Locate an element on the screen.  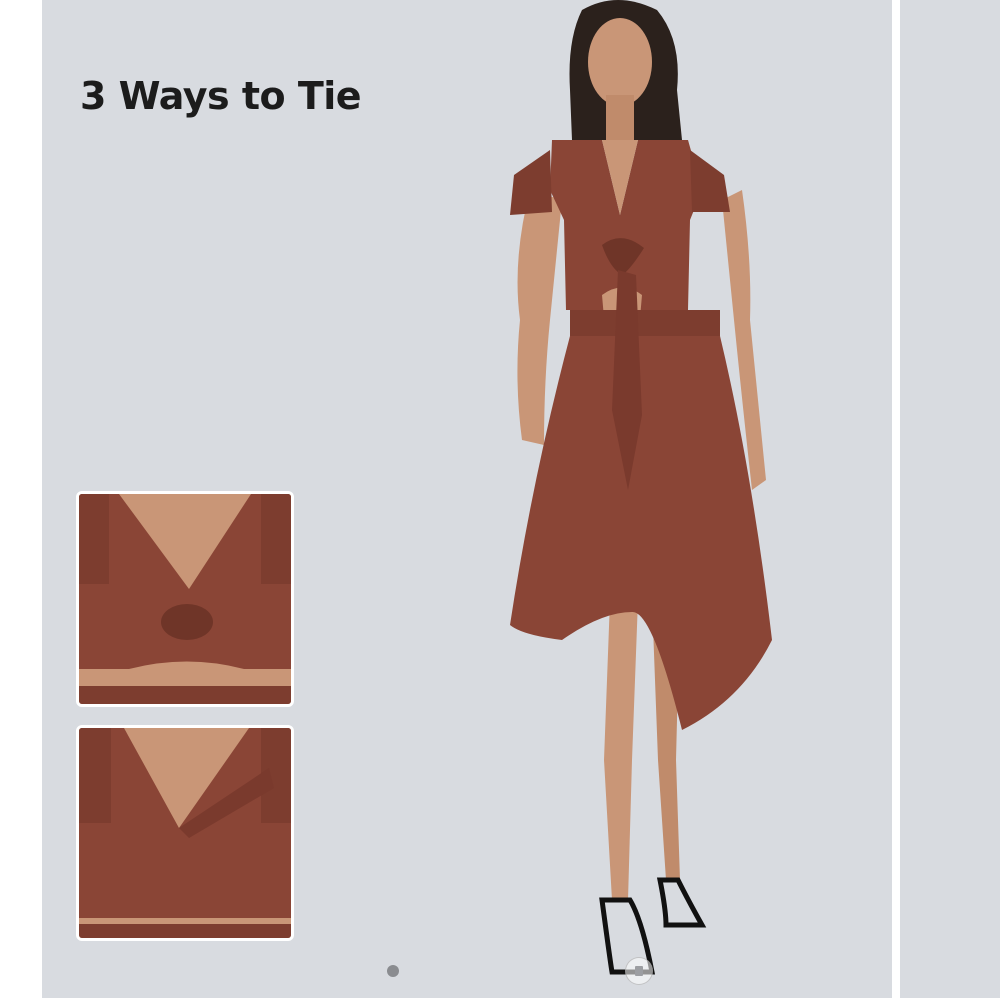
tie-style-thumbnail-twist is located at coordinates (185, 599).